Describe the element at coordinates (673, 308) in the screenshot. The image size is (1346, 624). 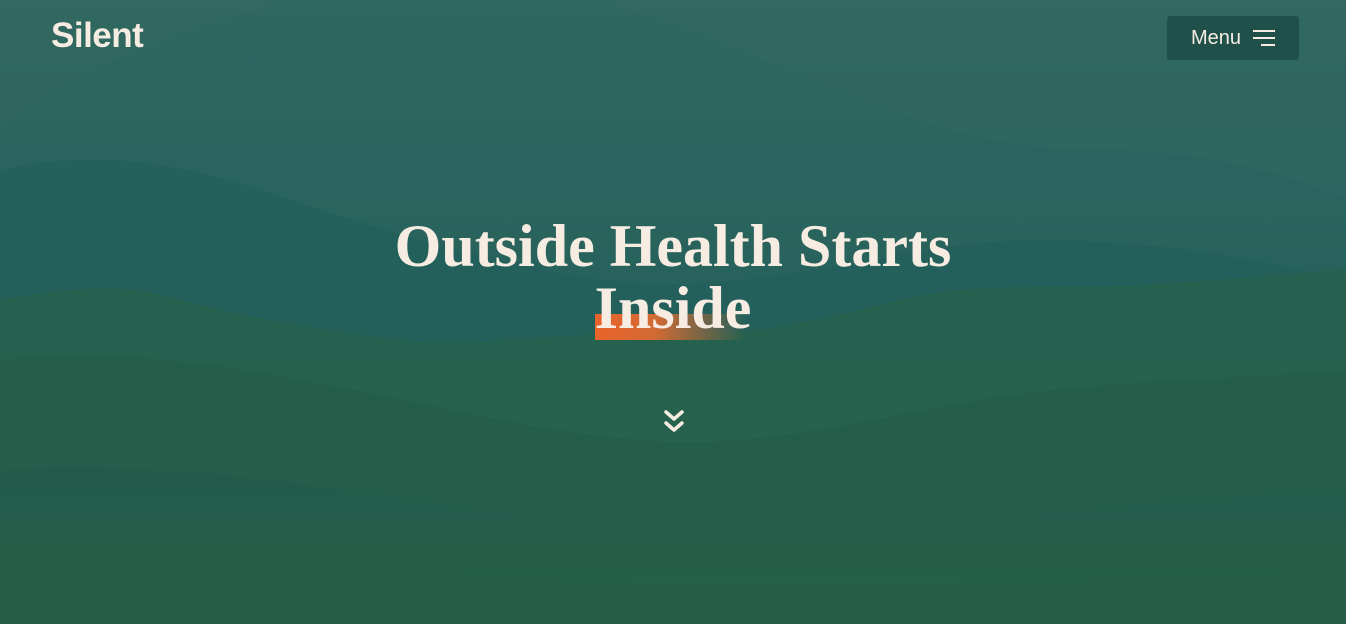
I see `hero-headline-line2: Inside` at that location.